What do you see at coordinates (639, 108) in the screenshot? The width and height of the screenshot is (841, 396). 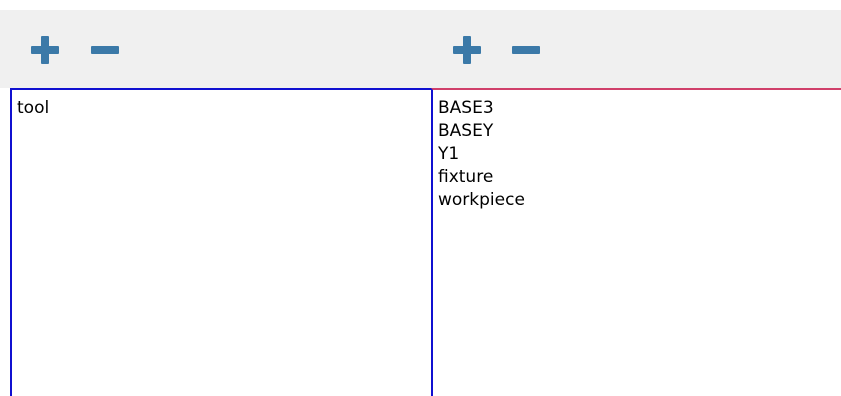 I see `list-item: BASE3` at bounding box center [639, 108].